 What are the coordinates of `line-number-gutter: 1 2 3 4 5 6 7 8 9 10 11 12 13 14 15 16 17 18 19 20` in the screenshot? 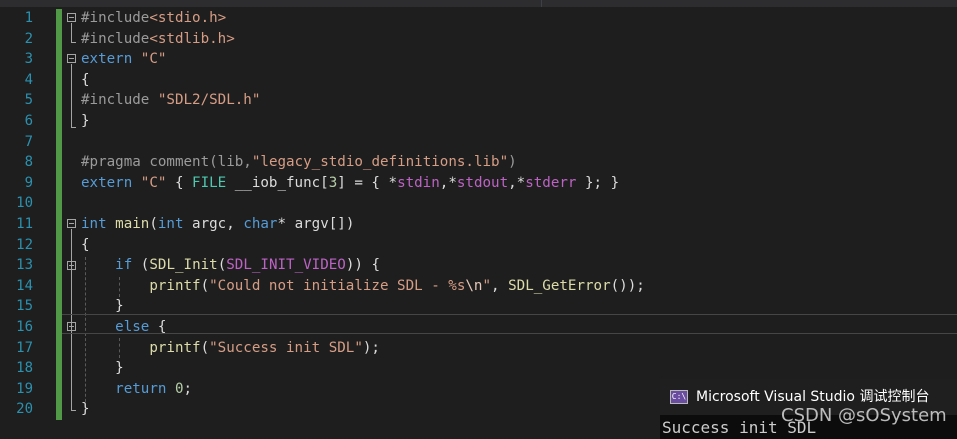 It's located at (30, 223).